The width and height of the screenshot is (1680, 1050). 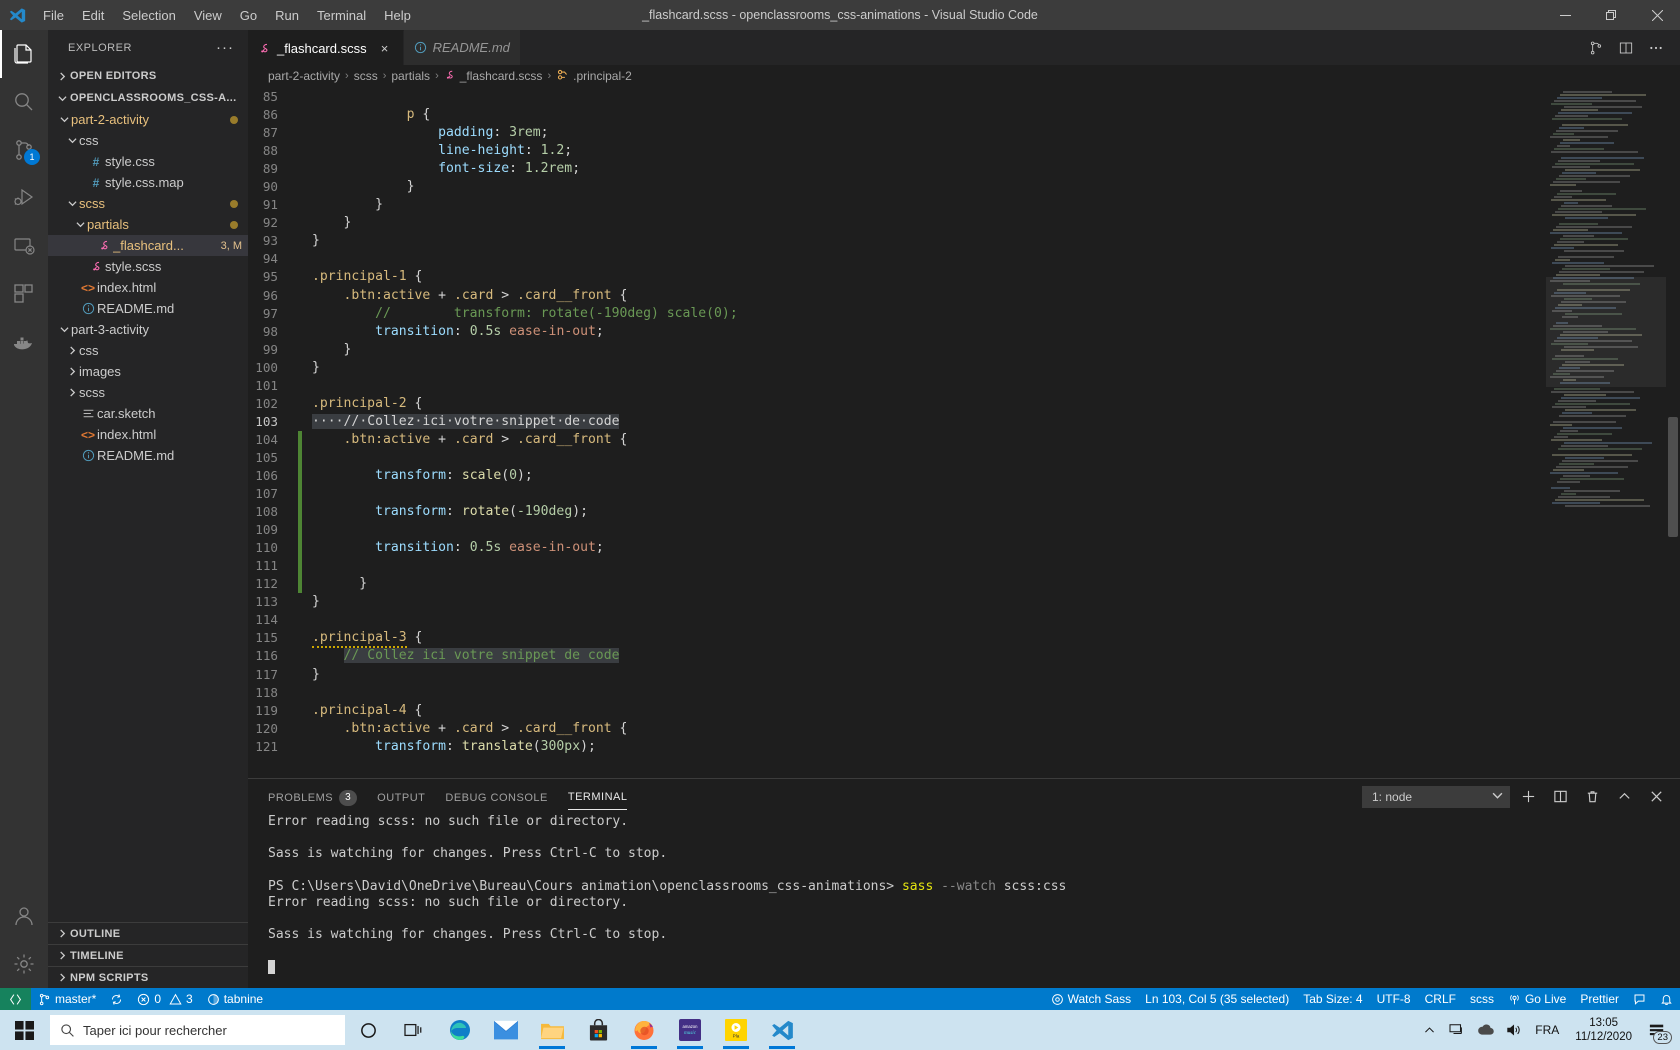 I want to click on panel-tab-debug-console: DEBUG CONSOLE, so click(x=496, y=797).